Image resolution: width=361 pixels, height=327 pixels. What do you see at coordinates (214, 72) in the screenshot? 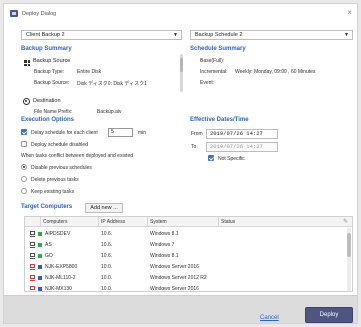
I see `incremental-label: Incremental:` at bounding box center [214, 72].